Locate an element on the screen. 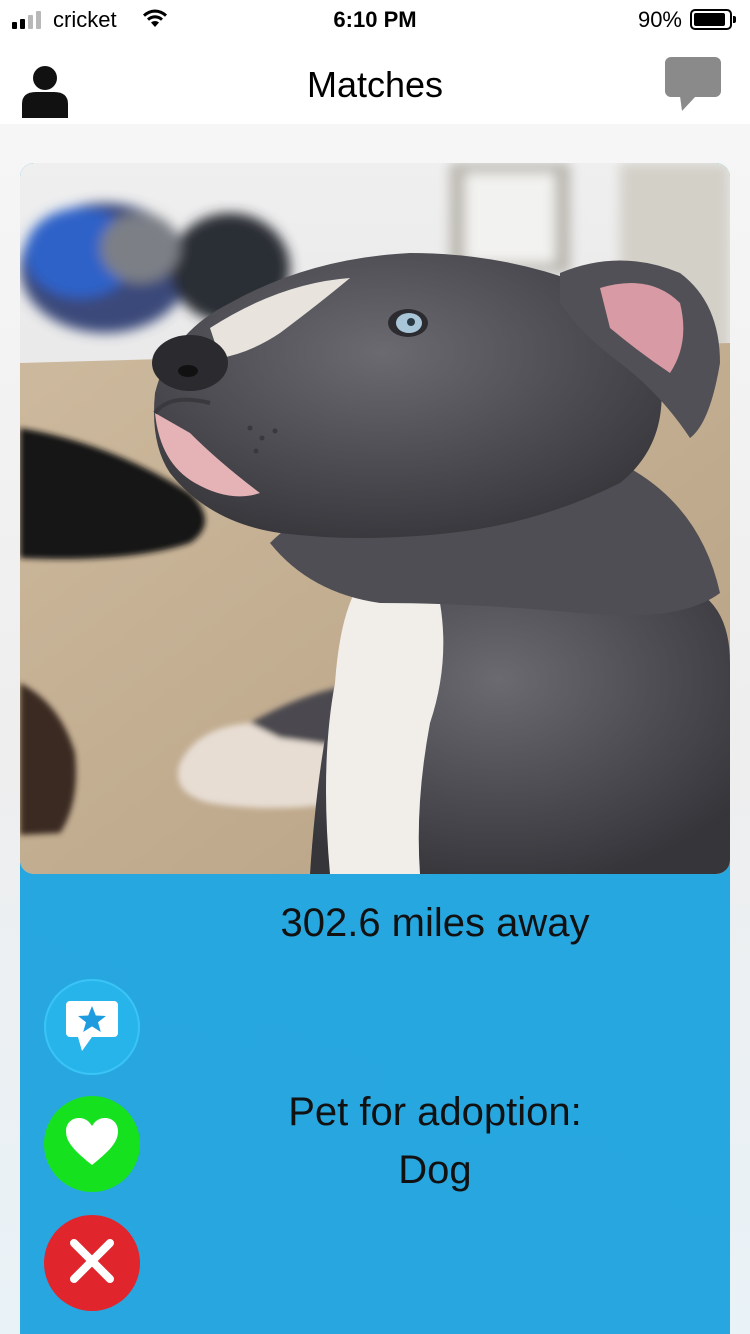 This screenshot has width=750, height=1334. super-like-button is located at coordinates (92, 1027).